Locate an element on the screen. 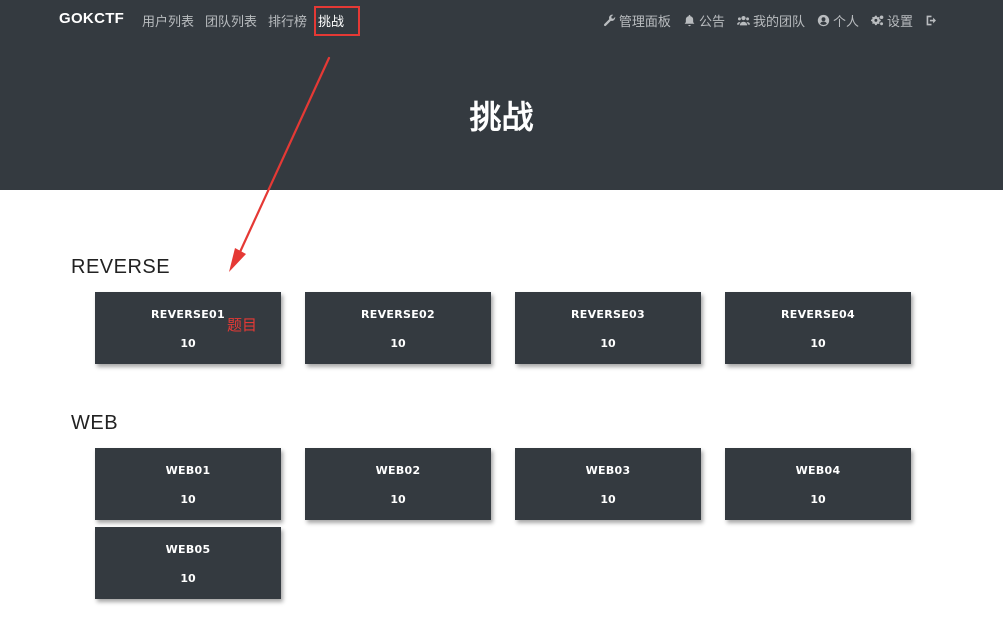 The width and height of the screenshot is (1003, 628). nav-settings: 设置 is located at coordinates (891, 20).